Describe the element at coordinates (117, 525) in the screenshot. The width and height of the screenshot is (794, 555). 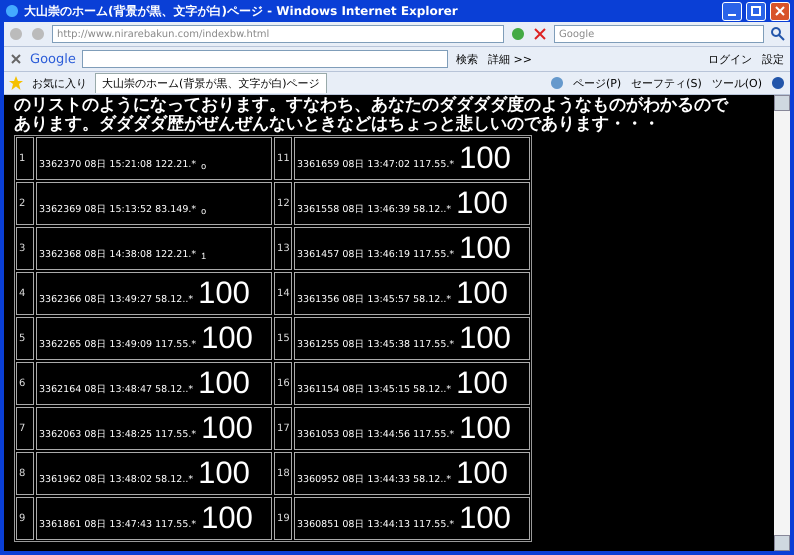
I see `entry-text: 3361861 08日 13:47:43 117.55.*` at that location.